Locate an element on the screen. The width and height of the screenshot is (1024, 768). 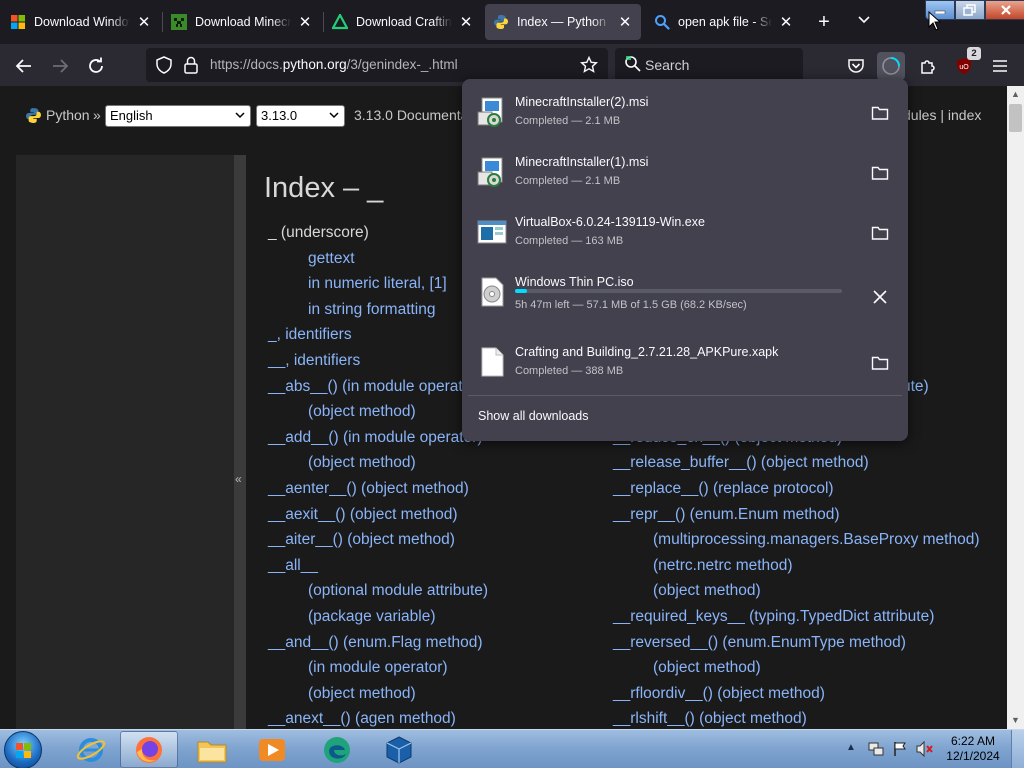
scrollbar-thumb is located at coordinates (1015, 118).